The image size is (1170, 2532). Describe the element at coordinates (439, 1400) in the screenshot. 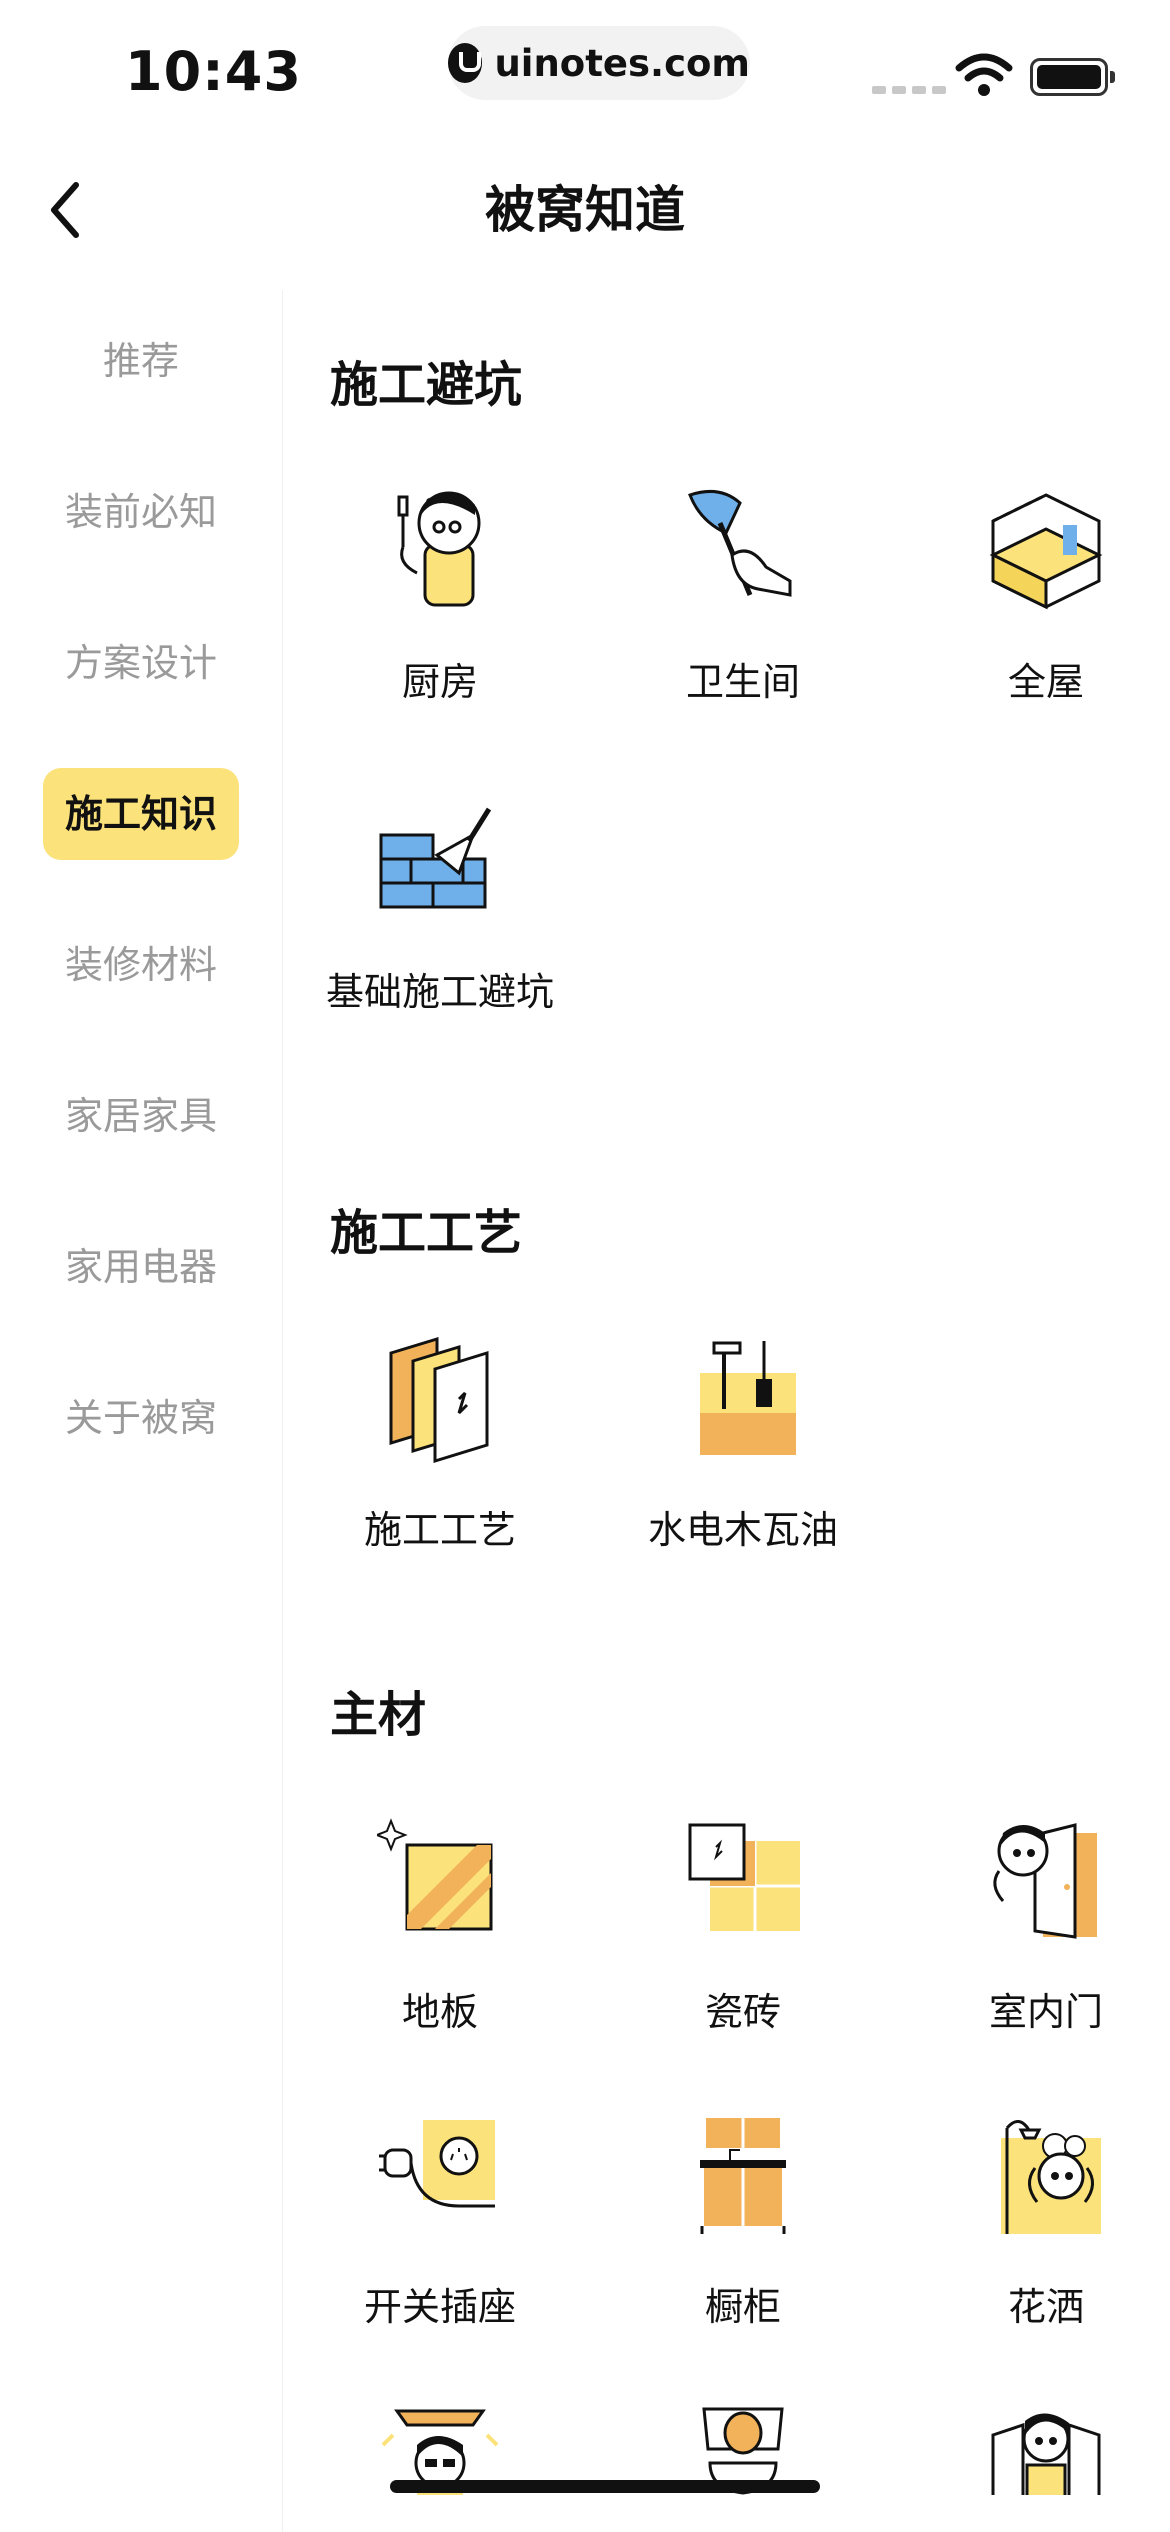

I see `panels-icon` at that location.